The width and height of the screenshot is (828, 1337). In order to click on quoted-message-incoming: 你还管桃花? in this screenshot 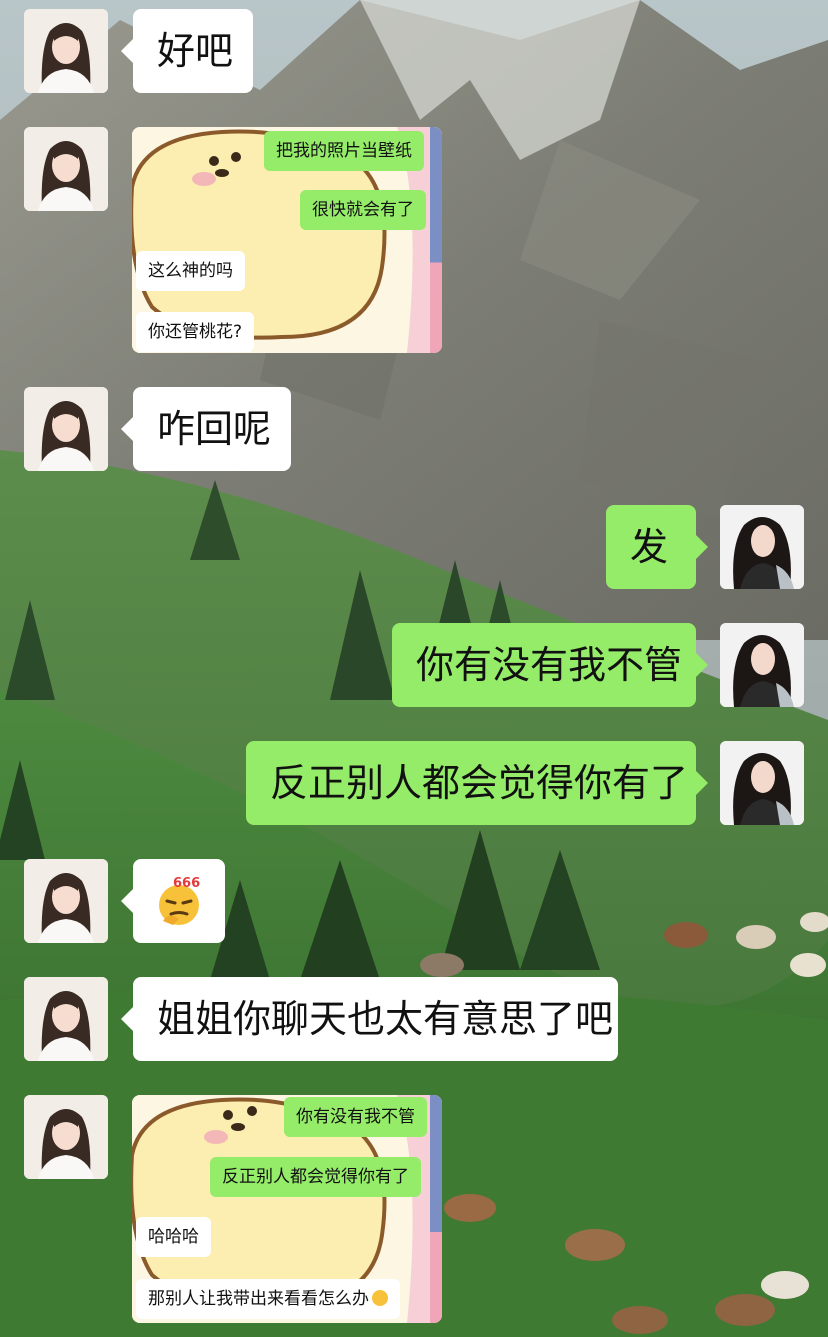, I will do `click(195, 332)`.